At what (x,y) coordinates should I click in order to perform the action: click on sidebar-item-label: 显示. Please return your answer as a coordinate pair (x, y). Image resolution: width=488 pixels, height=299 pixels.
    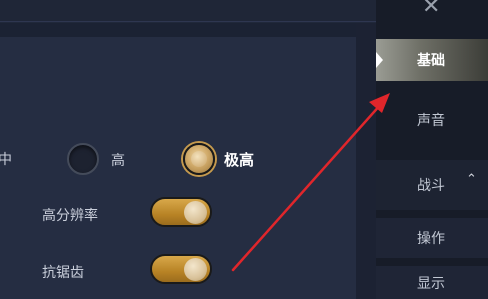
    Looking at the image, I should click on (431, 283).